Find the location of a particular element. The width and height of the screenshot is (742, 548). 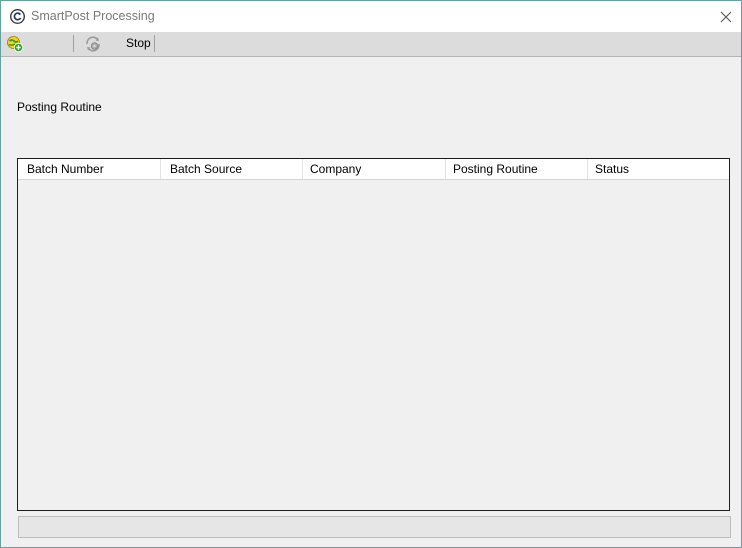

column-header-batch-number: Batch Number is located at coordinates (89, 169).